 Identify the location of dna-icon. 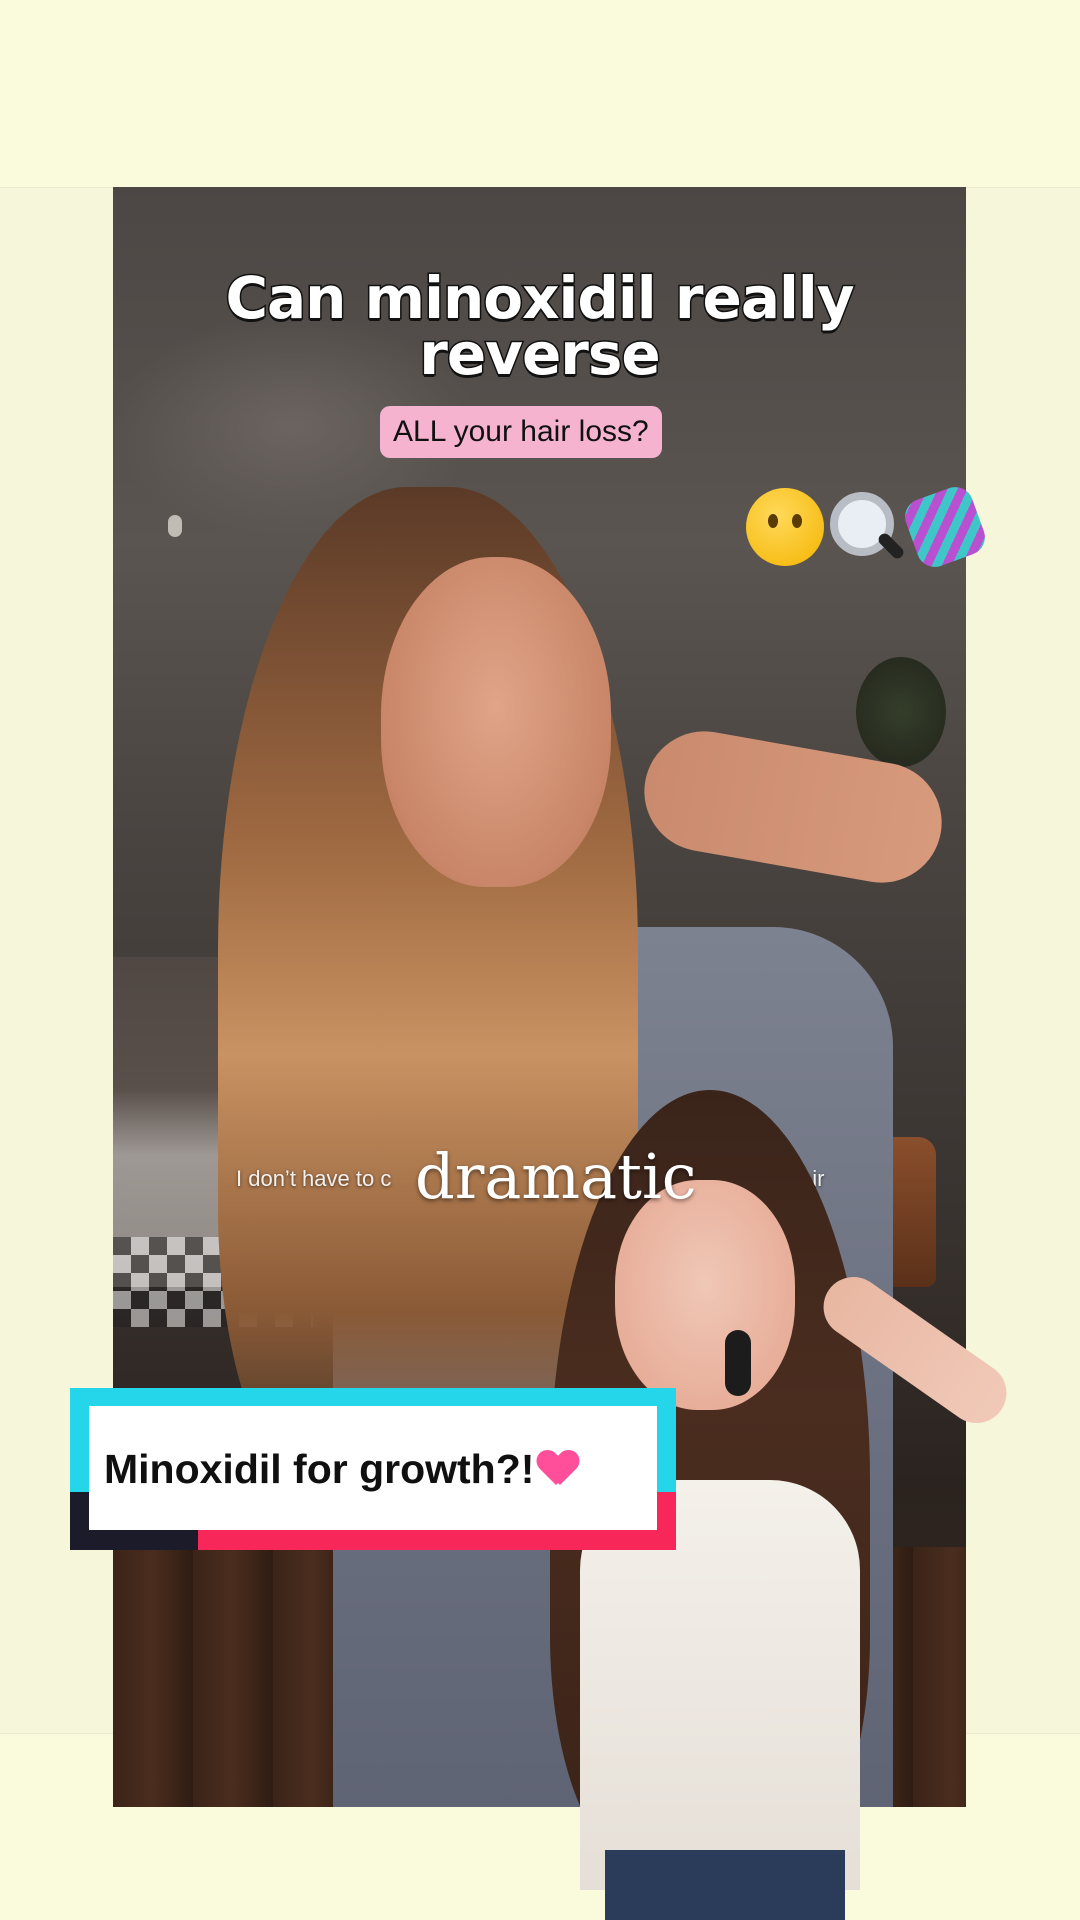
(945, 527).